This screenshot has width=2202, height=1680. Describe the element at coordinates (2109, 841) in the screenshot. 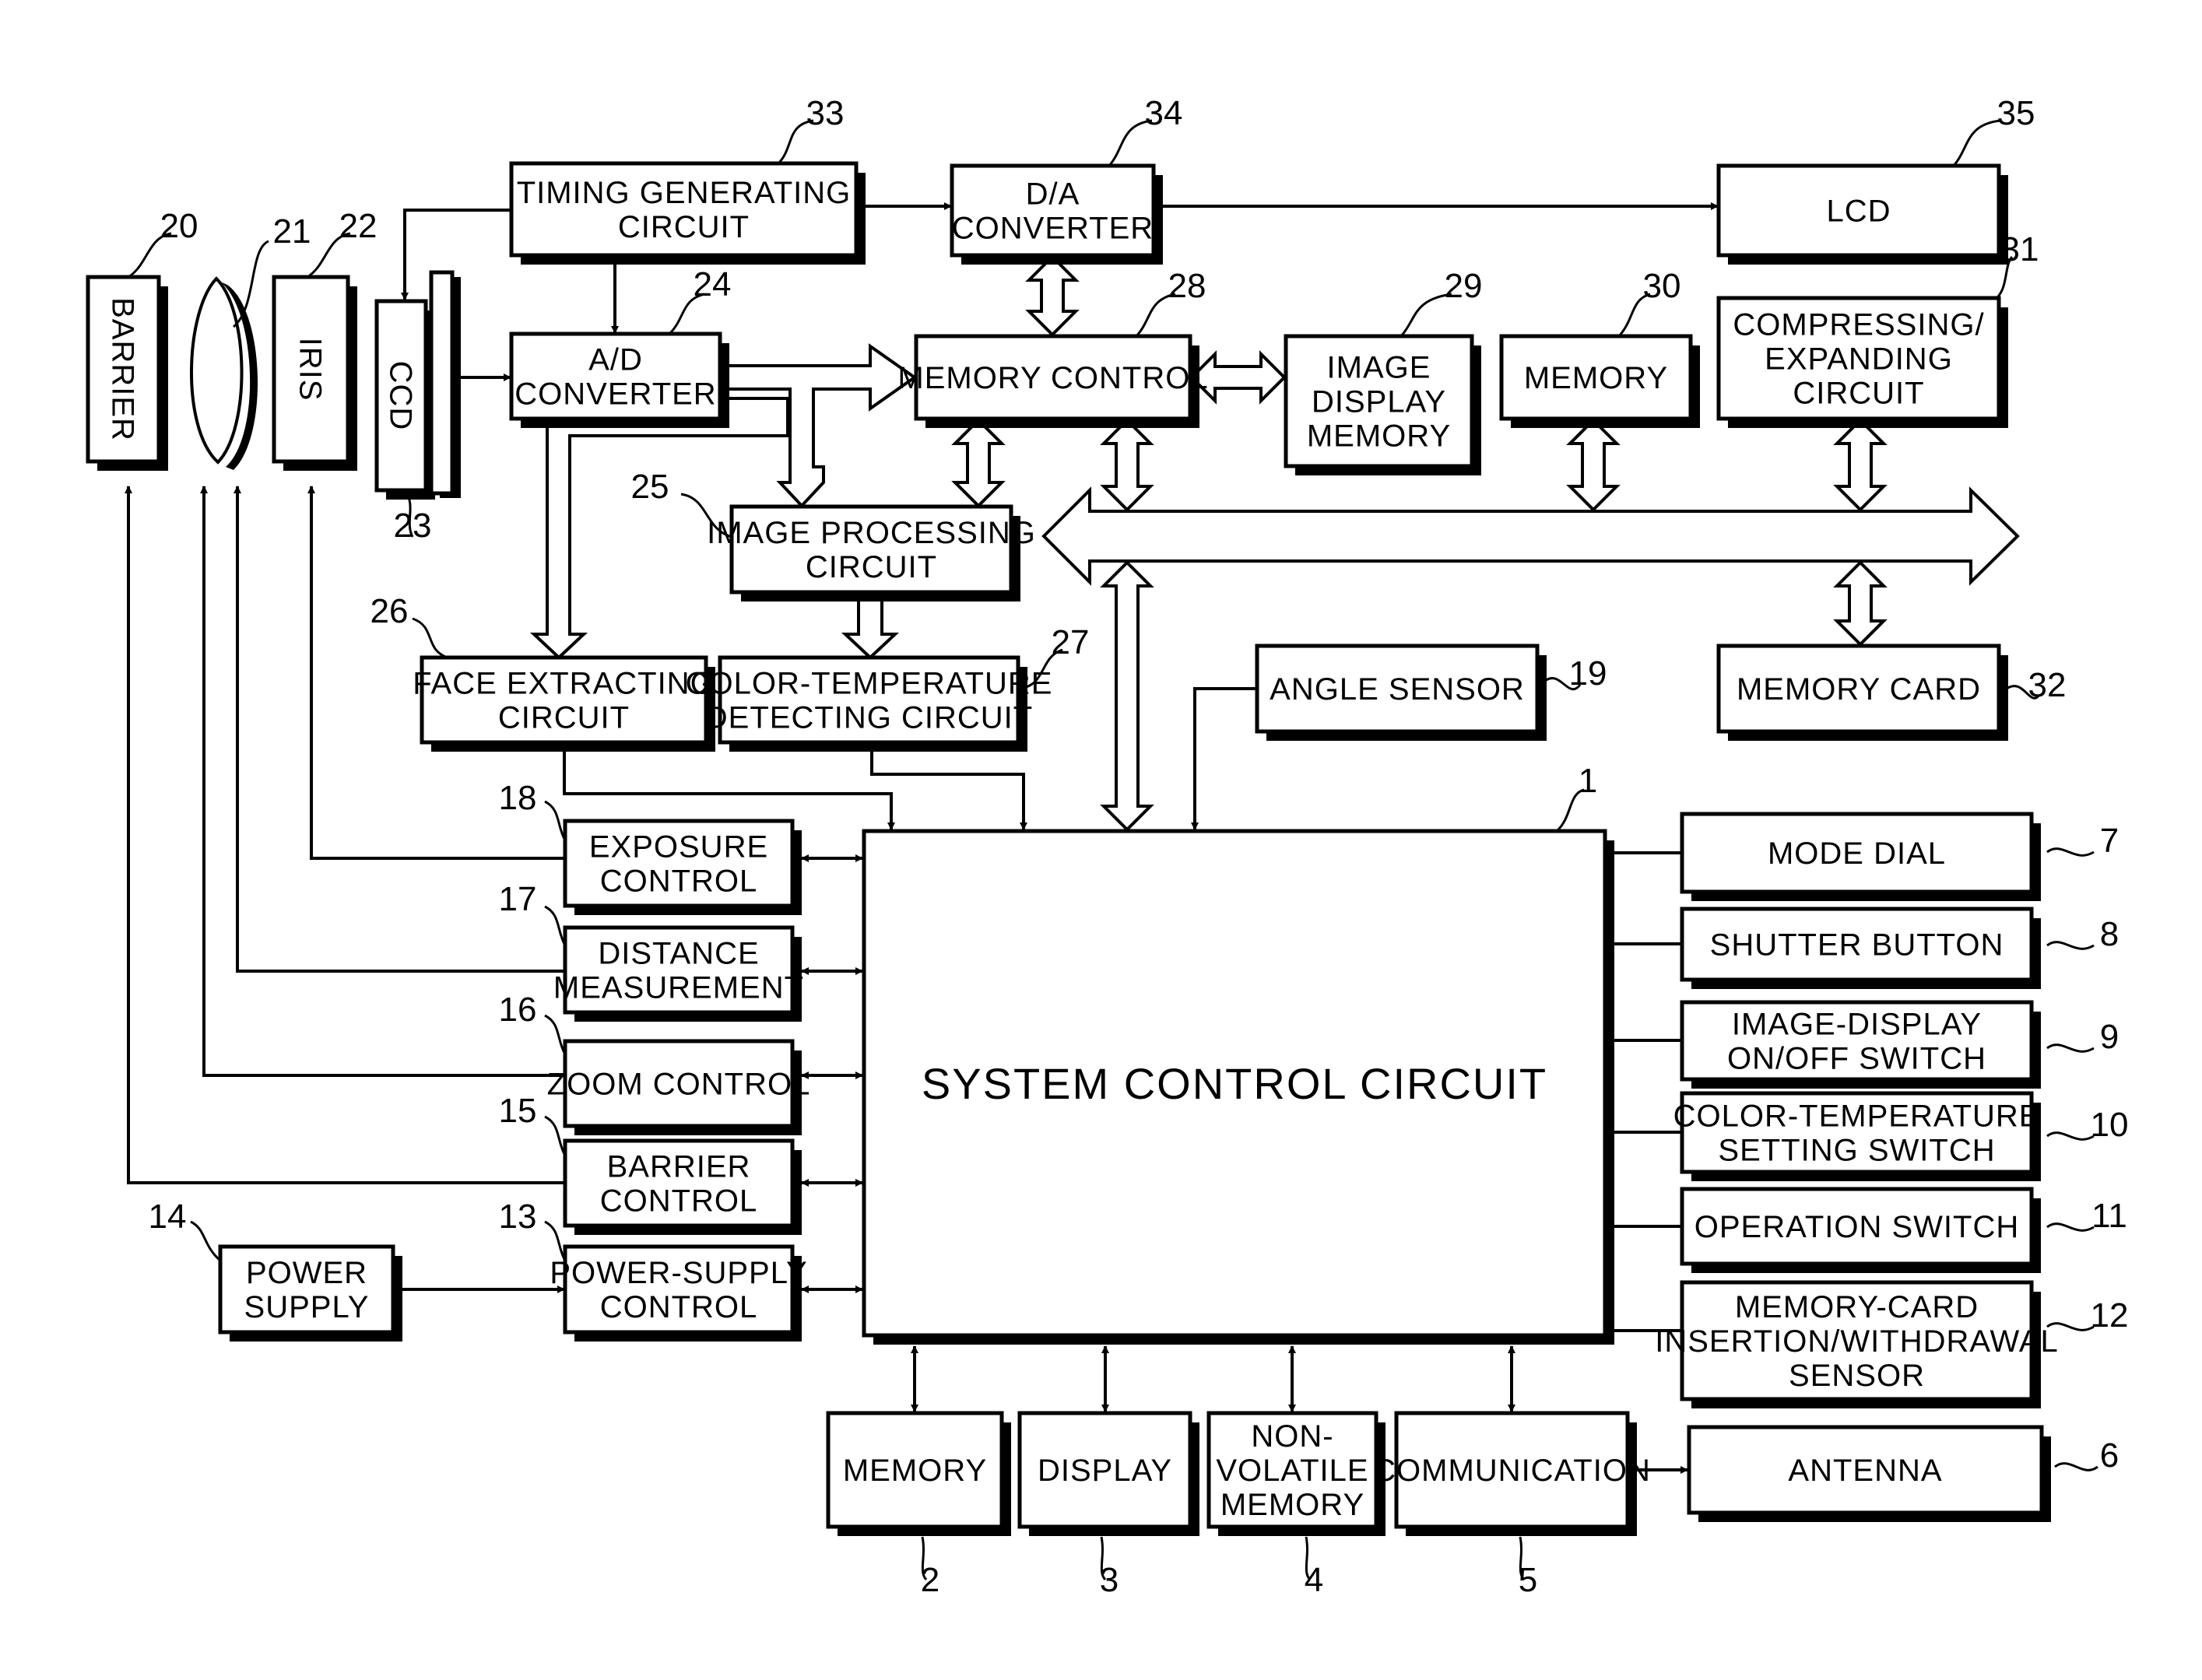

I see `ref-number: 7` at that location.